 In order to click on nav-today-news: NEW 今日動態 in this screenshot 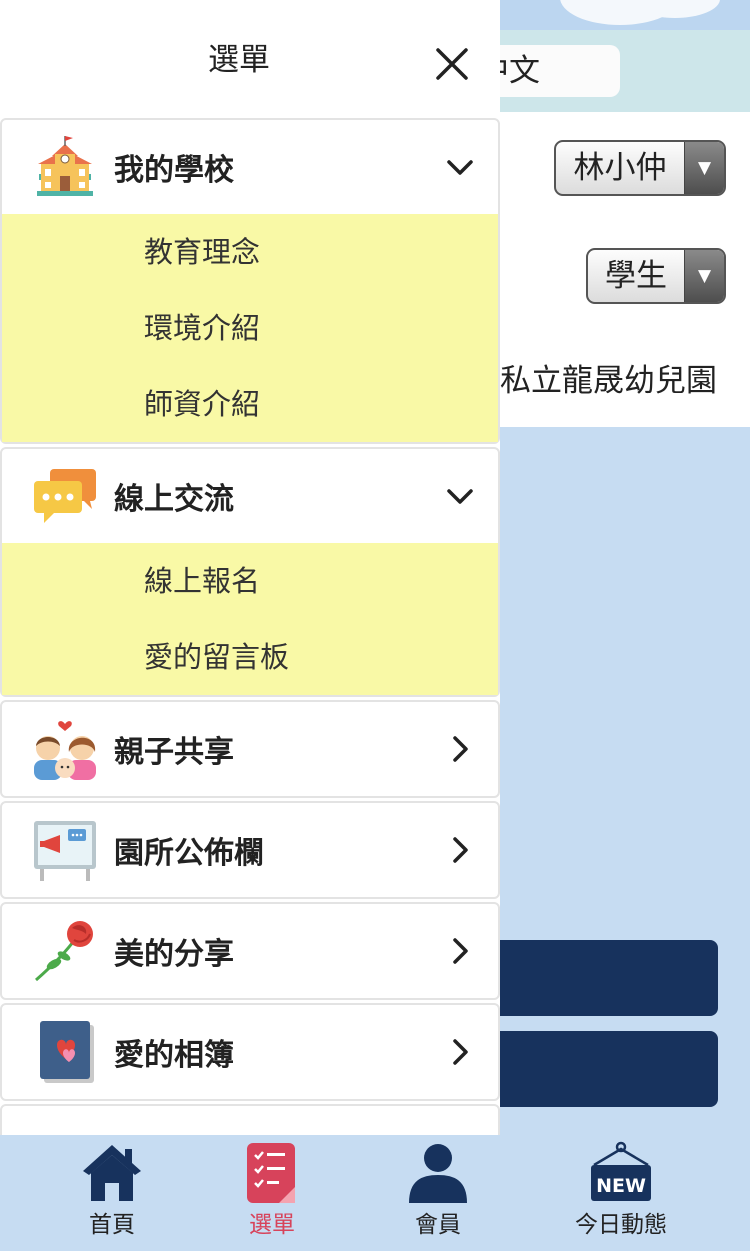, I will do `click(621, 1190)`.